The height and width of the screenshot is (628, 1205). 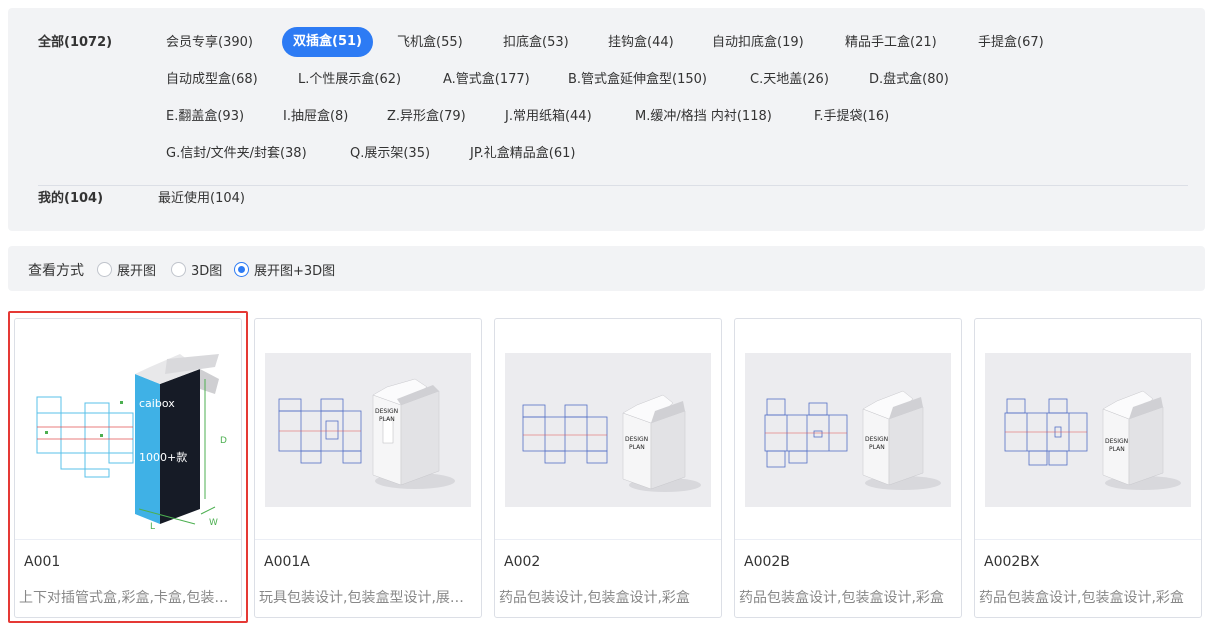 I want to click on category-tag: A.管式盒(177), so click(x=486, y=80).